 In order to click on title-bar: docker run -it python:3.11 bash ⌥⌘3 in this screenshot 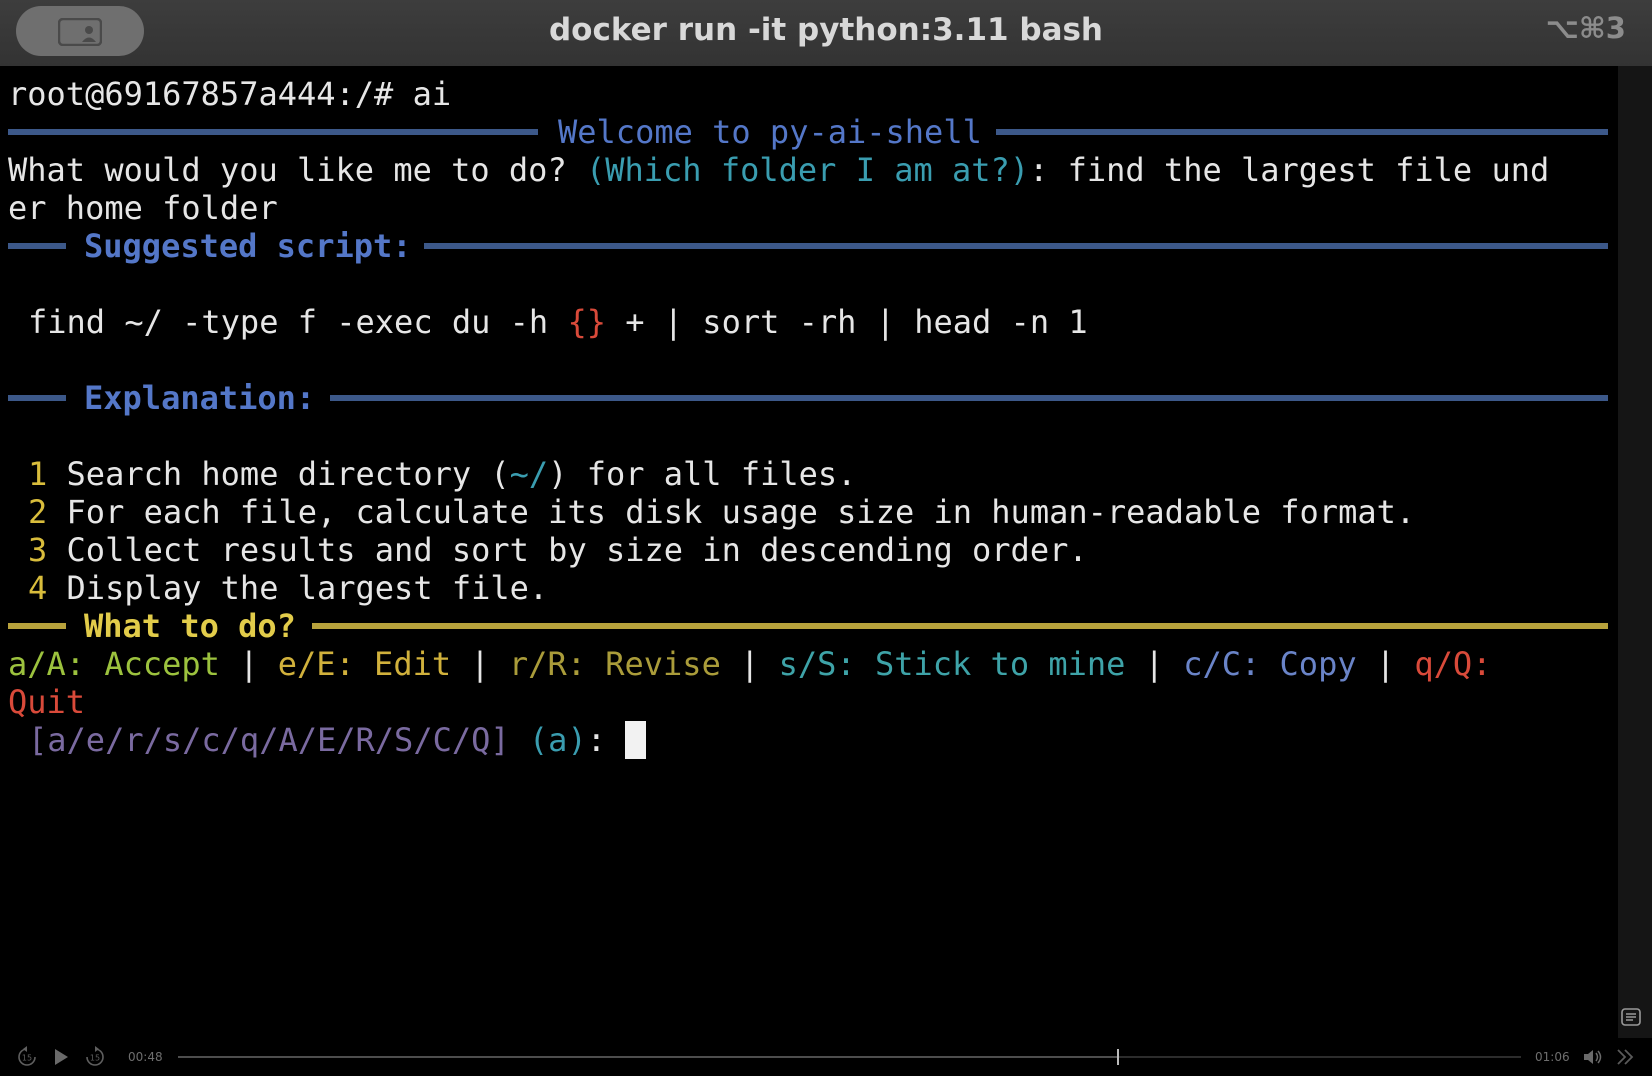, I will do `click(826, 33)`.